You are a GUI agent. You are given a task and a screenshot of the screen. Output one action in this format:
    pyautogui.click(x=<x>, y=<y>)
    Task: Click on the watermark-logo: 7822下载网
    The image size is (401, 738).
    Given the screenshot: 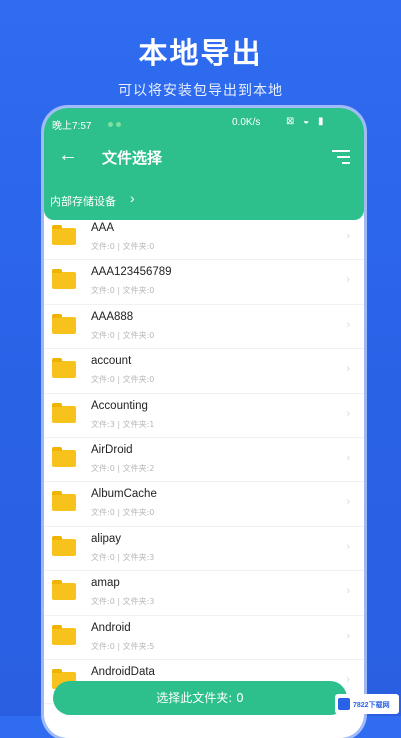 What is the action you would take?
    pyautogui.click(x=367, y=704)
    